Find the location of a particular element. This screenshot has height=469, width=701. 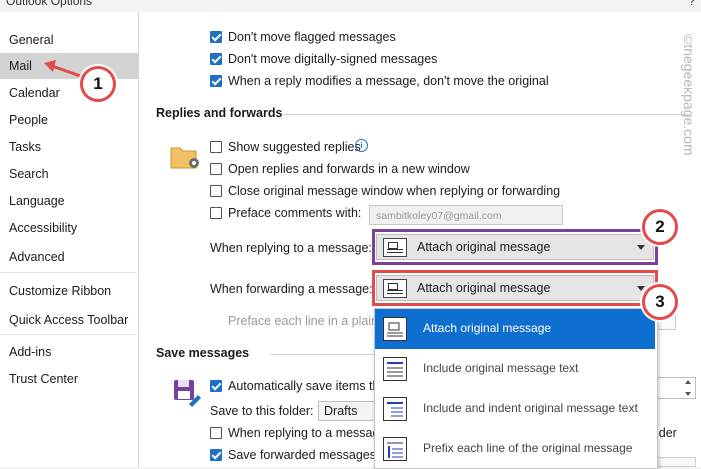

sidebar-item-add-ins: Add-ins is located at coordinates (69, 352).